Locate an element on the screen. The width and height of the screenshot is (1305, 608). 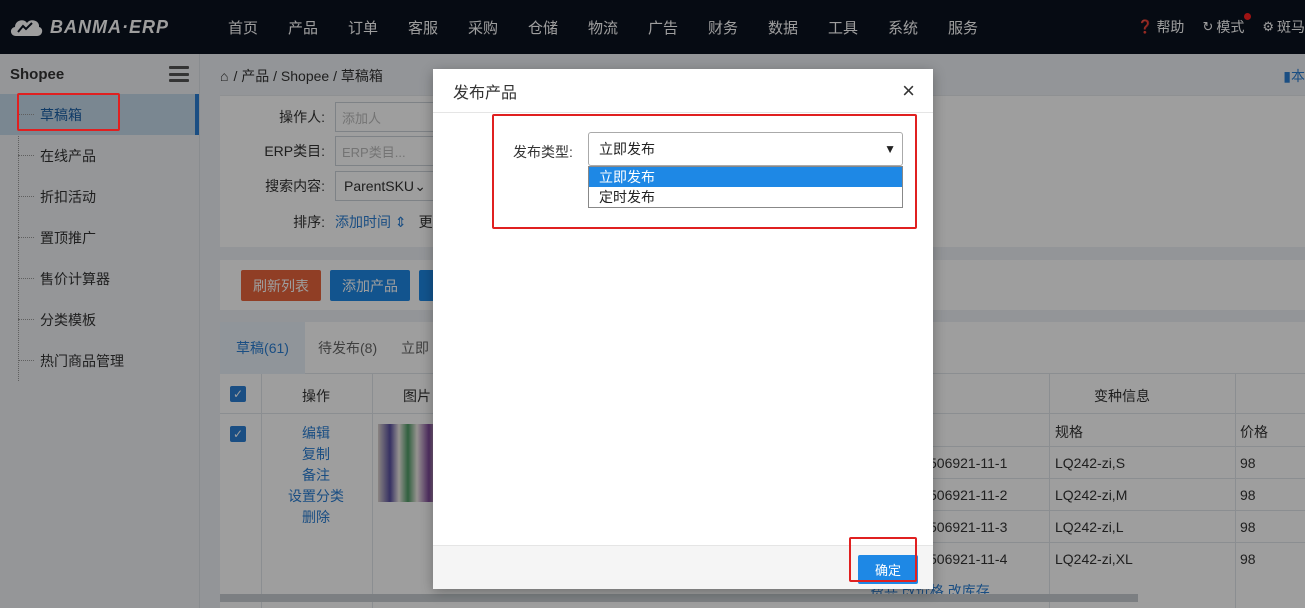
highlight-box-drafts is located at coordinates (68, 112).